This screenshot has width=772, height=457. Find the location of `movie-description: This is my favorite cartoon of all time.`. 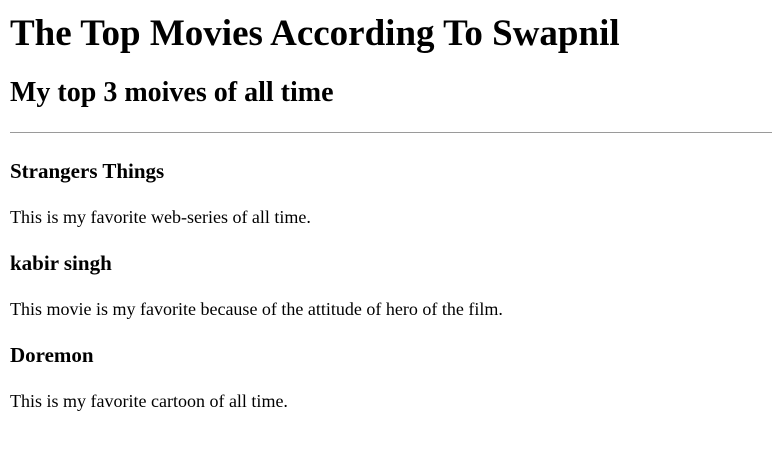

movie-description: This is my favorite cartoon of all time. is located at coordinates (149, 401).